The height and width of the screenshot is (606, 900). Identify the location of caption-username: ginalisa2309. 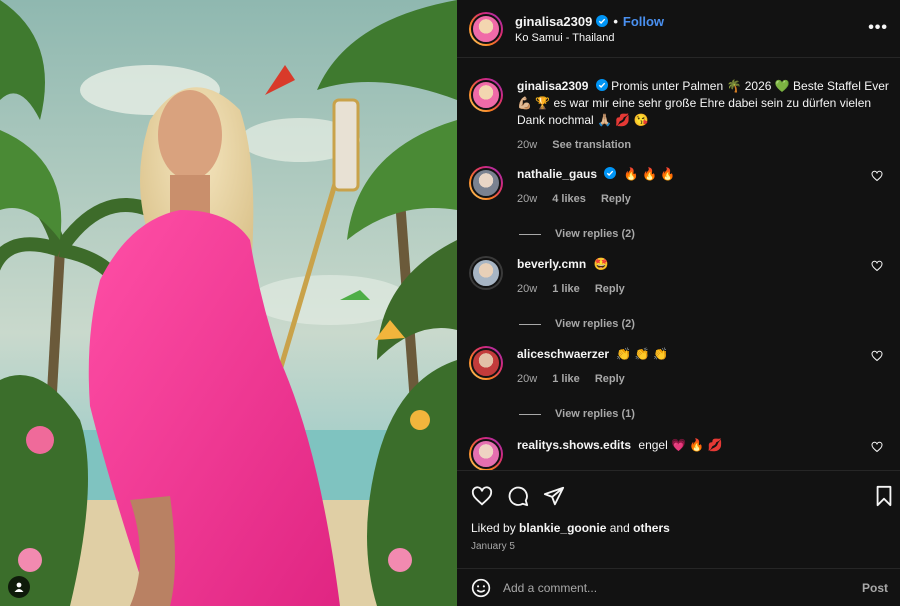
(552, 86).